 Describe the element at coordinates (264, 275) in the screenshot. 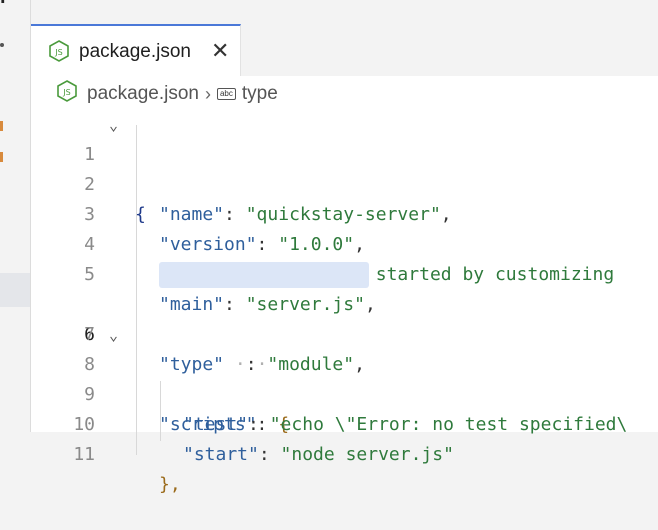

I see `selection-highlight` at that location.